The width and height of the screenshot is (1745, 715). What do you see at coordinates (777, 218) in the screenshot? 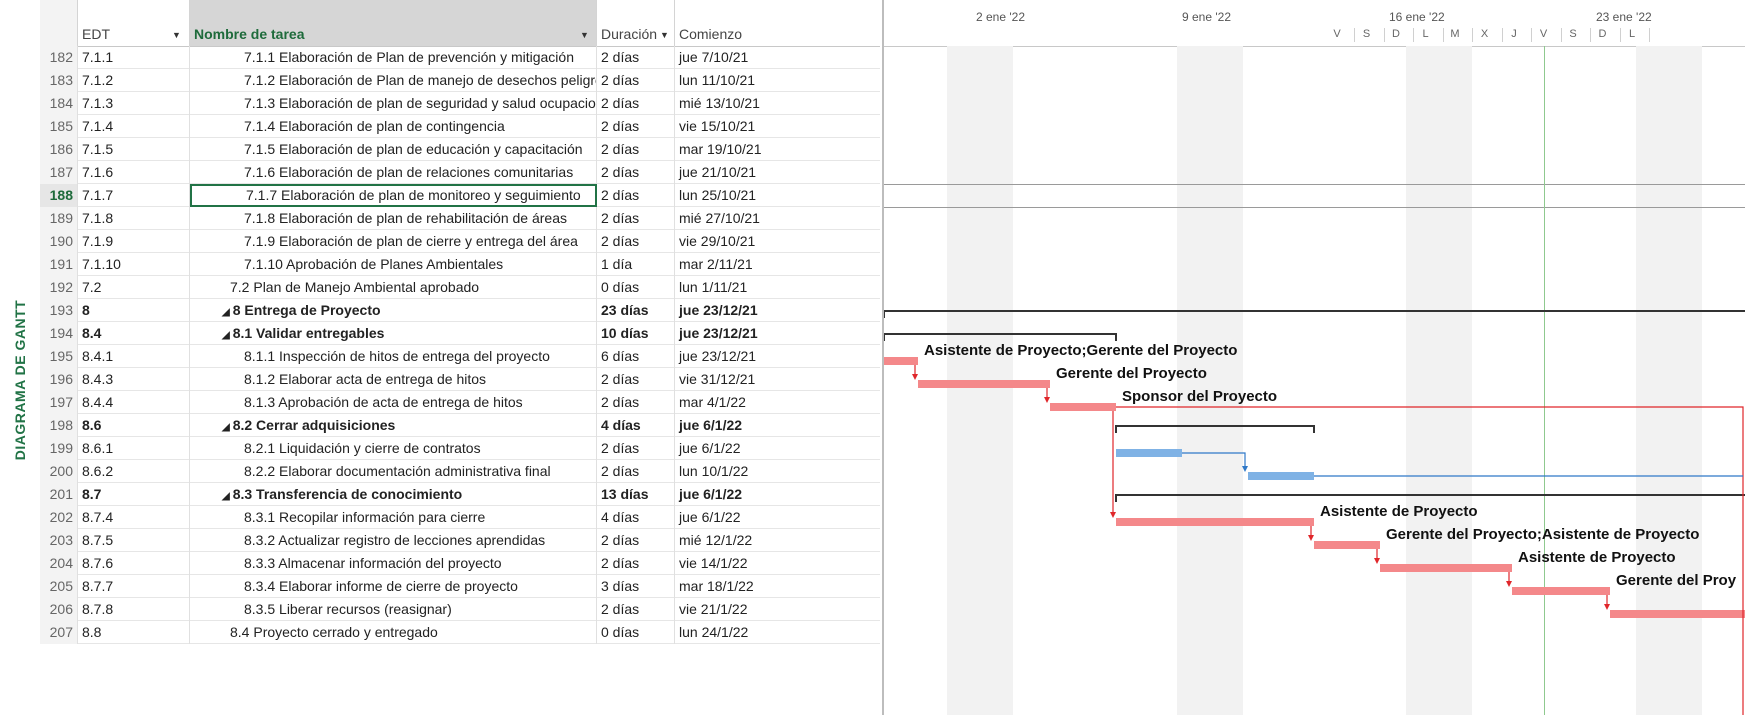
I see `start-cell: mié 27/10/21` at bounding box center [777, 218].